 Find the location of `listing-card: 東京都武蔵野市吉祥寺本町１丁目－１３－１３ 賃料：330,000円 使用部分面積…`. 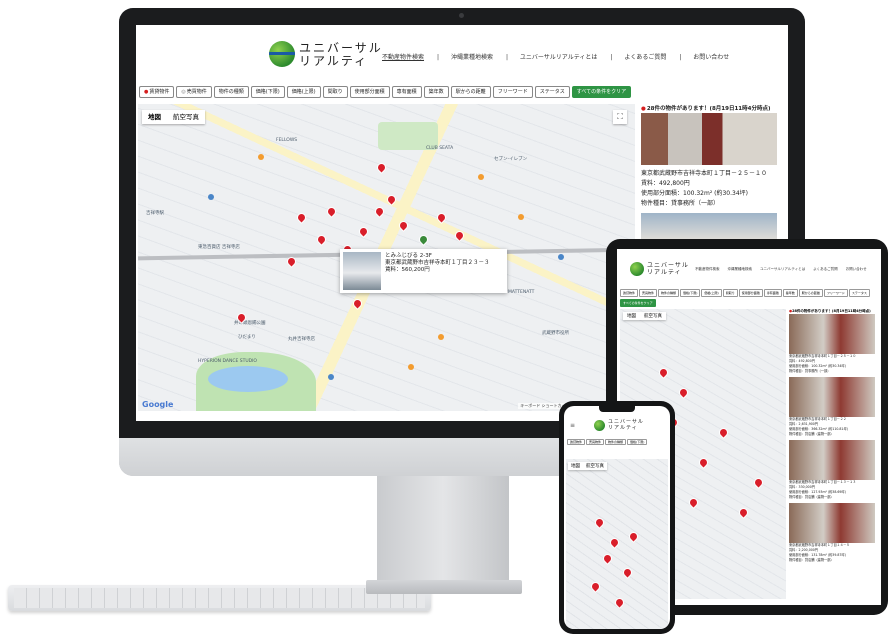

listing-card: 東京都武蔵野市吉祥寺本町１丁目－１３－１３ 賃料：330,000円 使用部分面積… is located at coordinates (834, 470).